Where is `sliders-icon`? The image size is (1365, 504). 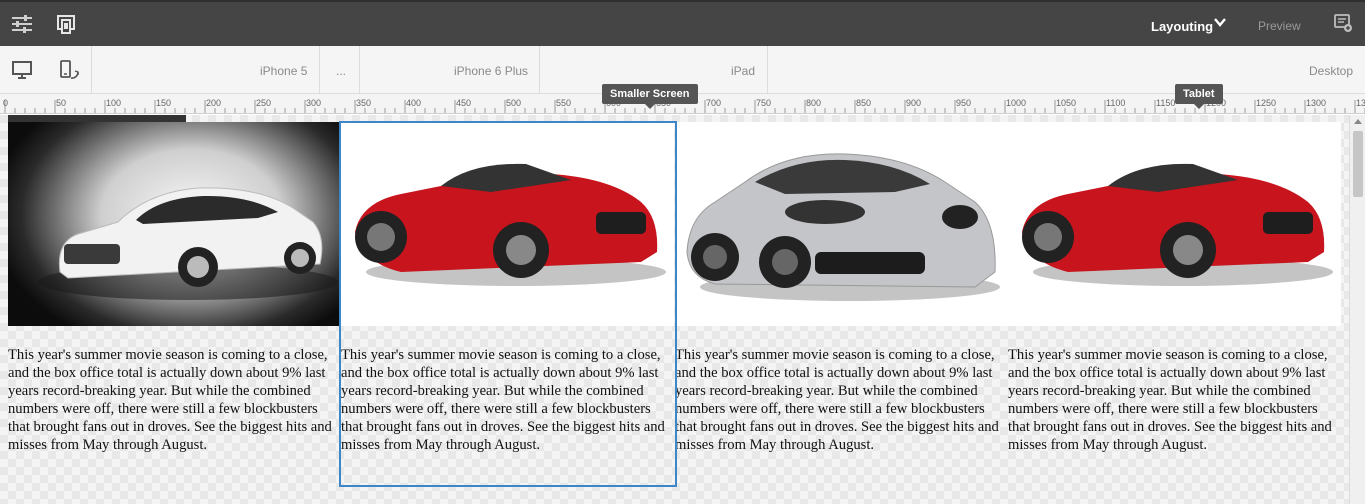 sliders-icon is located at coordinates (22, 24).